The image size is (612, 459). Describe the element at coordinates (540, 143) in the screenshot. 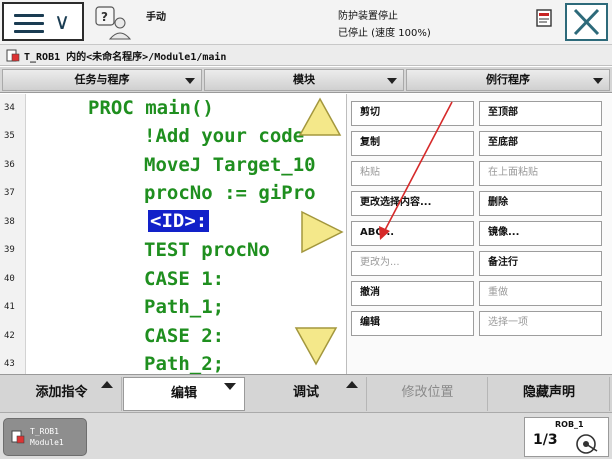

I see `to-bottom-button: 至底部` at that location.